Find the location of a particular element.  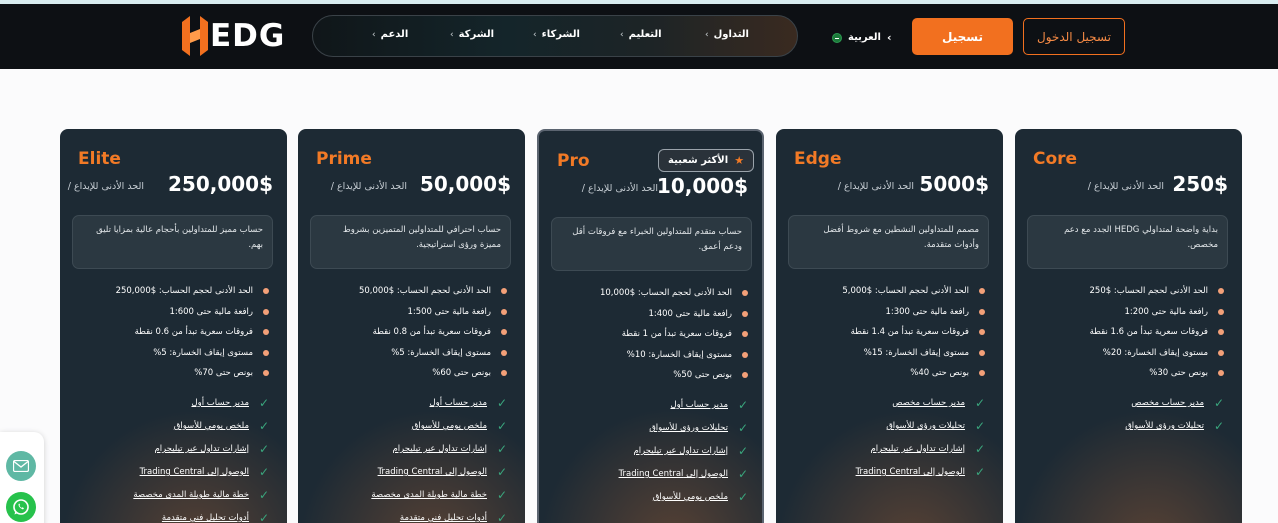

envelope-icon is located at coordinates (21, 466).